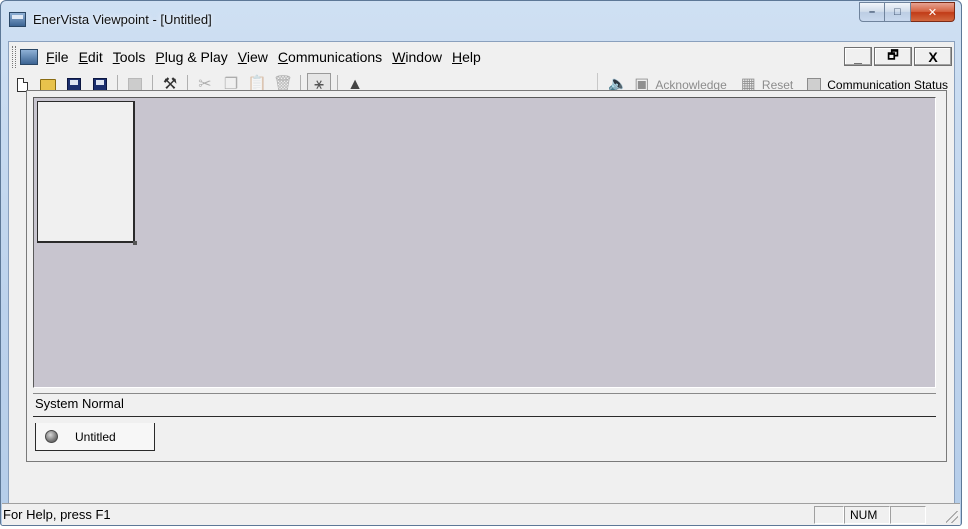 The image size is (968, 529). I want to click on mdi-minimize-button: _, so click(858, 56).